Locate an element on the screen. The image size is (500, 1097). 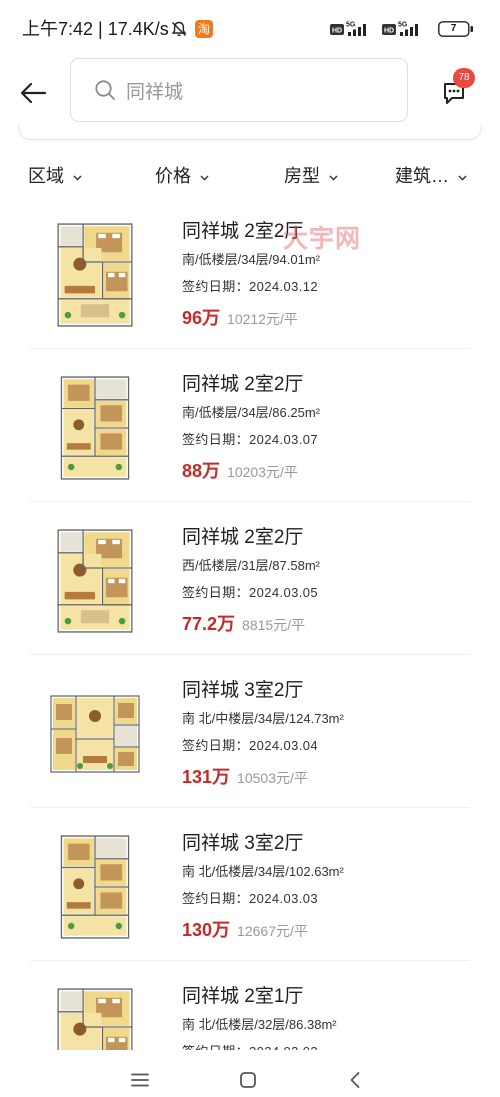
listing-price-row: 96万 10212元/平 is located at coordinates (240, 319).